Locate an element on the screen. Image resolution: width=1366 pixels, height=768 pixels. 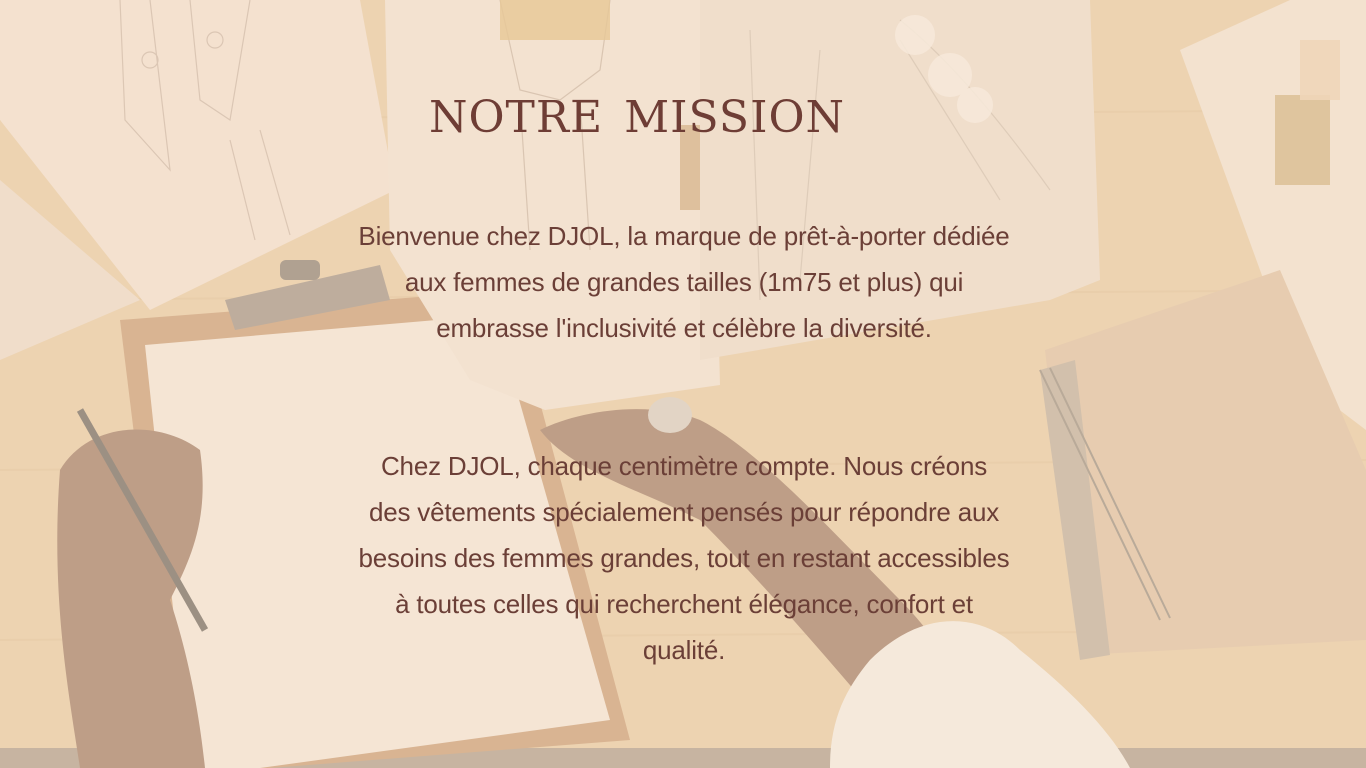
page-title: NOTRE MISSION is located at coordinates (637, 117).